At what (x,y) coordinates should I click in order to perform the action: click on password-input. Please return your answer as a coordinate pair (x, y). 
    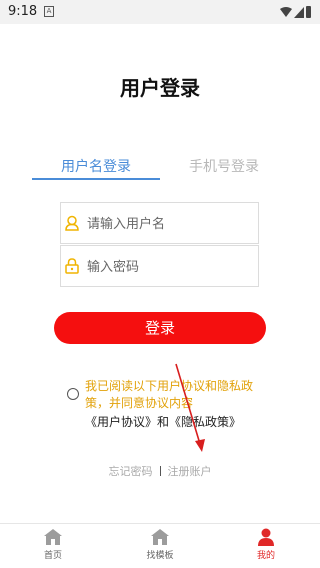
    Looking at the image, I should click on (169, 267).